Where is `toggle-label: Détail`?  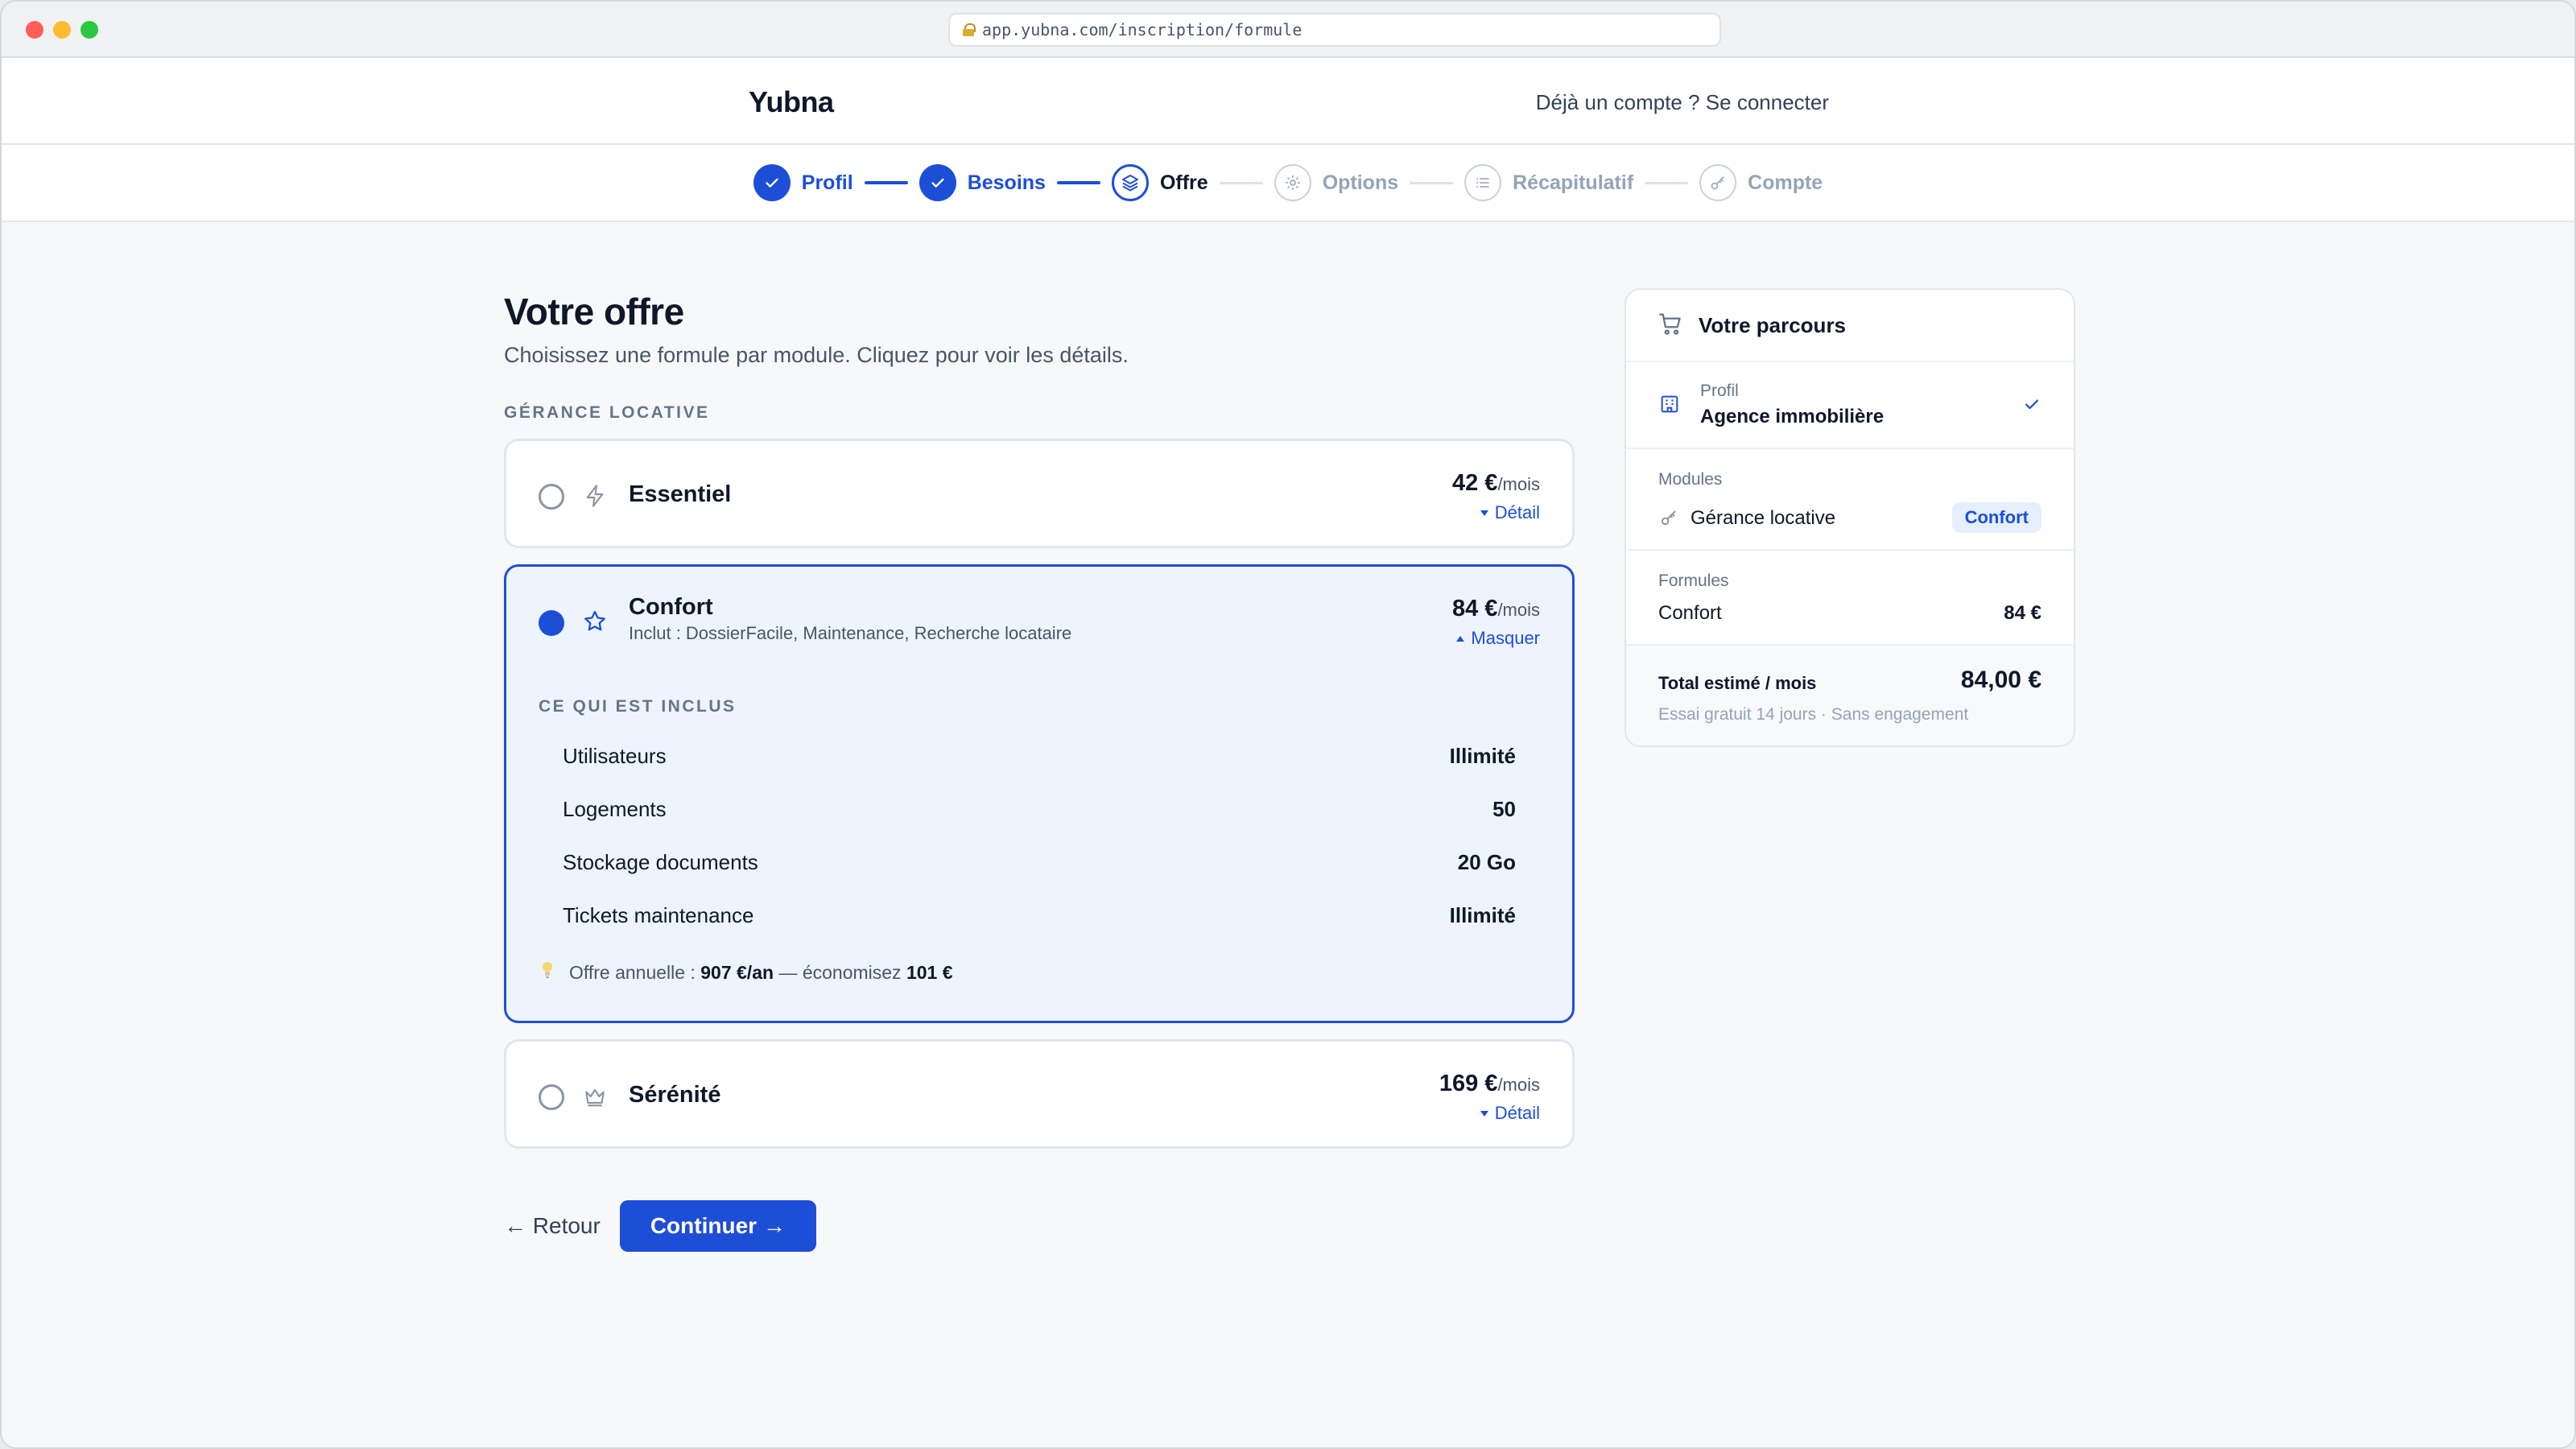 toggle-label: Détail is located at coordinates (1517, 512).